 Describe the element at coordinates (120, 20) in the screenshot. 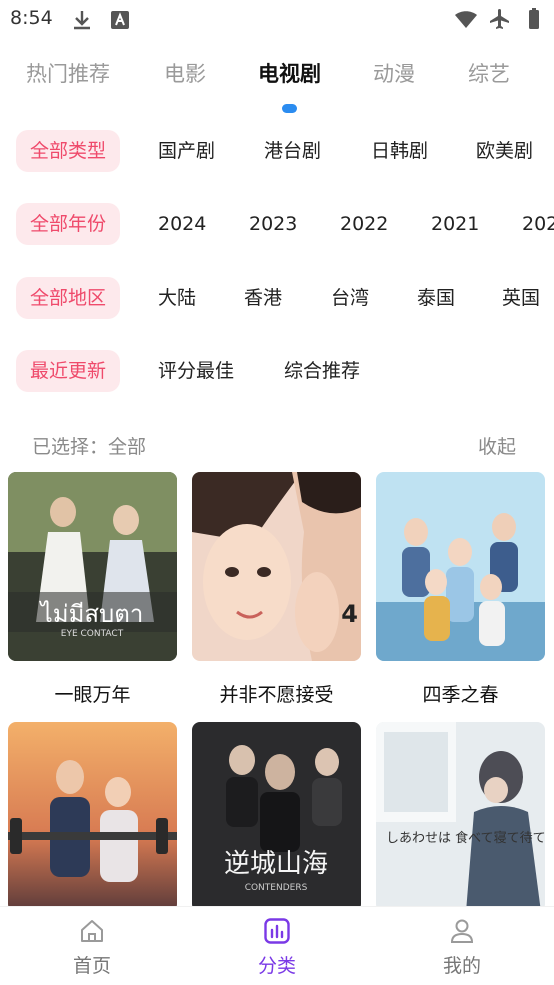

I see `app-notification-icon` at that location.